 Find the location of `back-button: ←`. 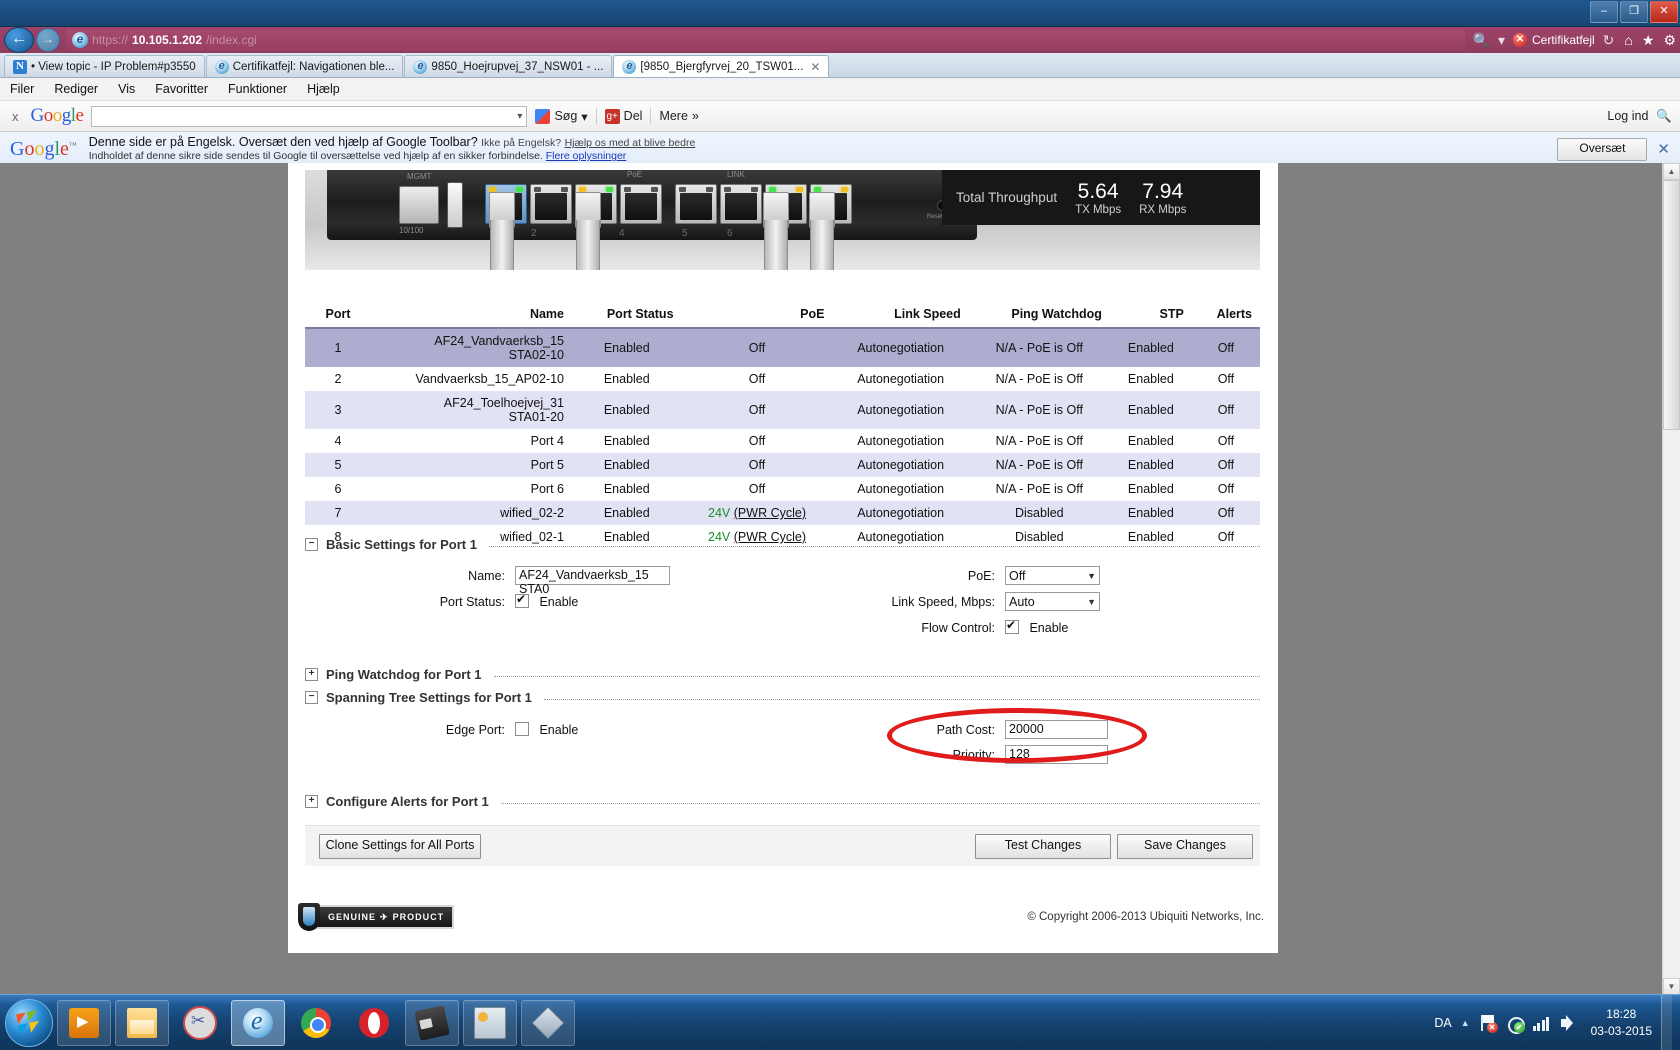

back-button: ← is located at coordinates (19, 40).